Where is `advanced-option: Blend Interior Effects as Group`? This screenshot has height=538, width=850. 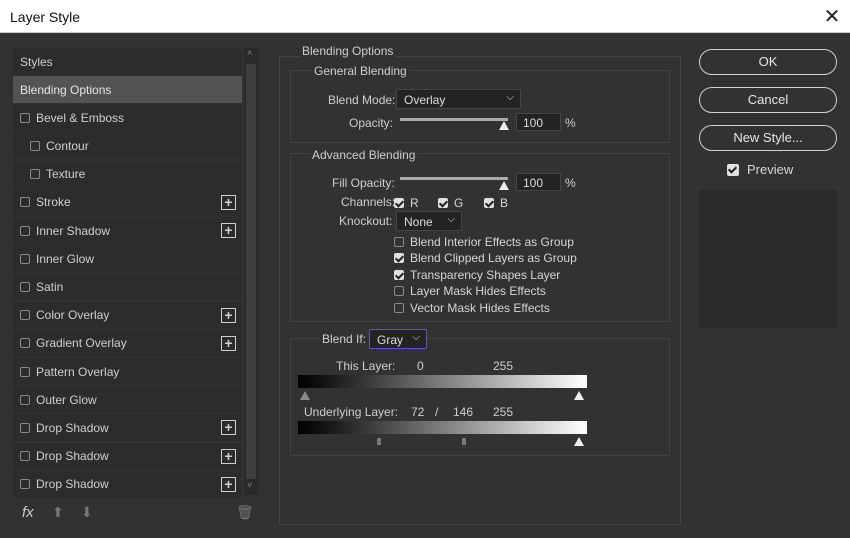 advanced-option: Blend Interior Effects as Group is located at coordinates (484, 242).